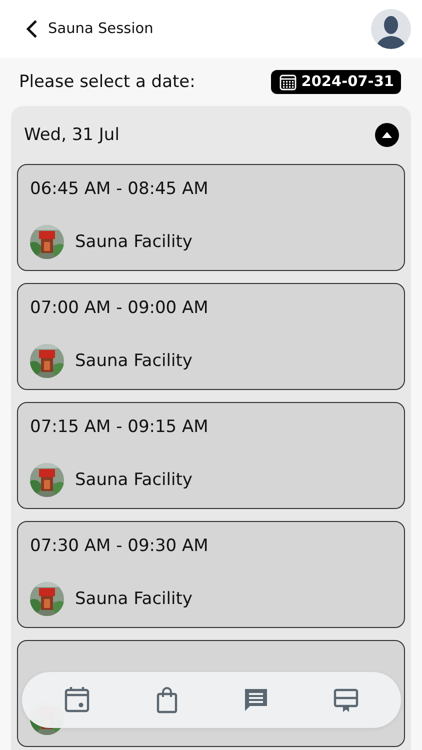  Describe the element at coordinates (120, 189) in the screenshot. I see `session-time: 06:45 AM - 08:45 AM` at that location.